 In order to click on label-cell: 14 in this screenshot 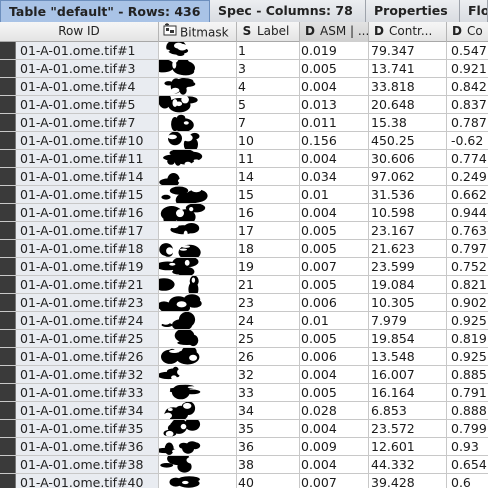, I will do `click(268, 176)`.